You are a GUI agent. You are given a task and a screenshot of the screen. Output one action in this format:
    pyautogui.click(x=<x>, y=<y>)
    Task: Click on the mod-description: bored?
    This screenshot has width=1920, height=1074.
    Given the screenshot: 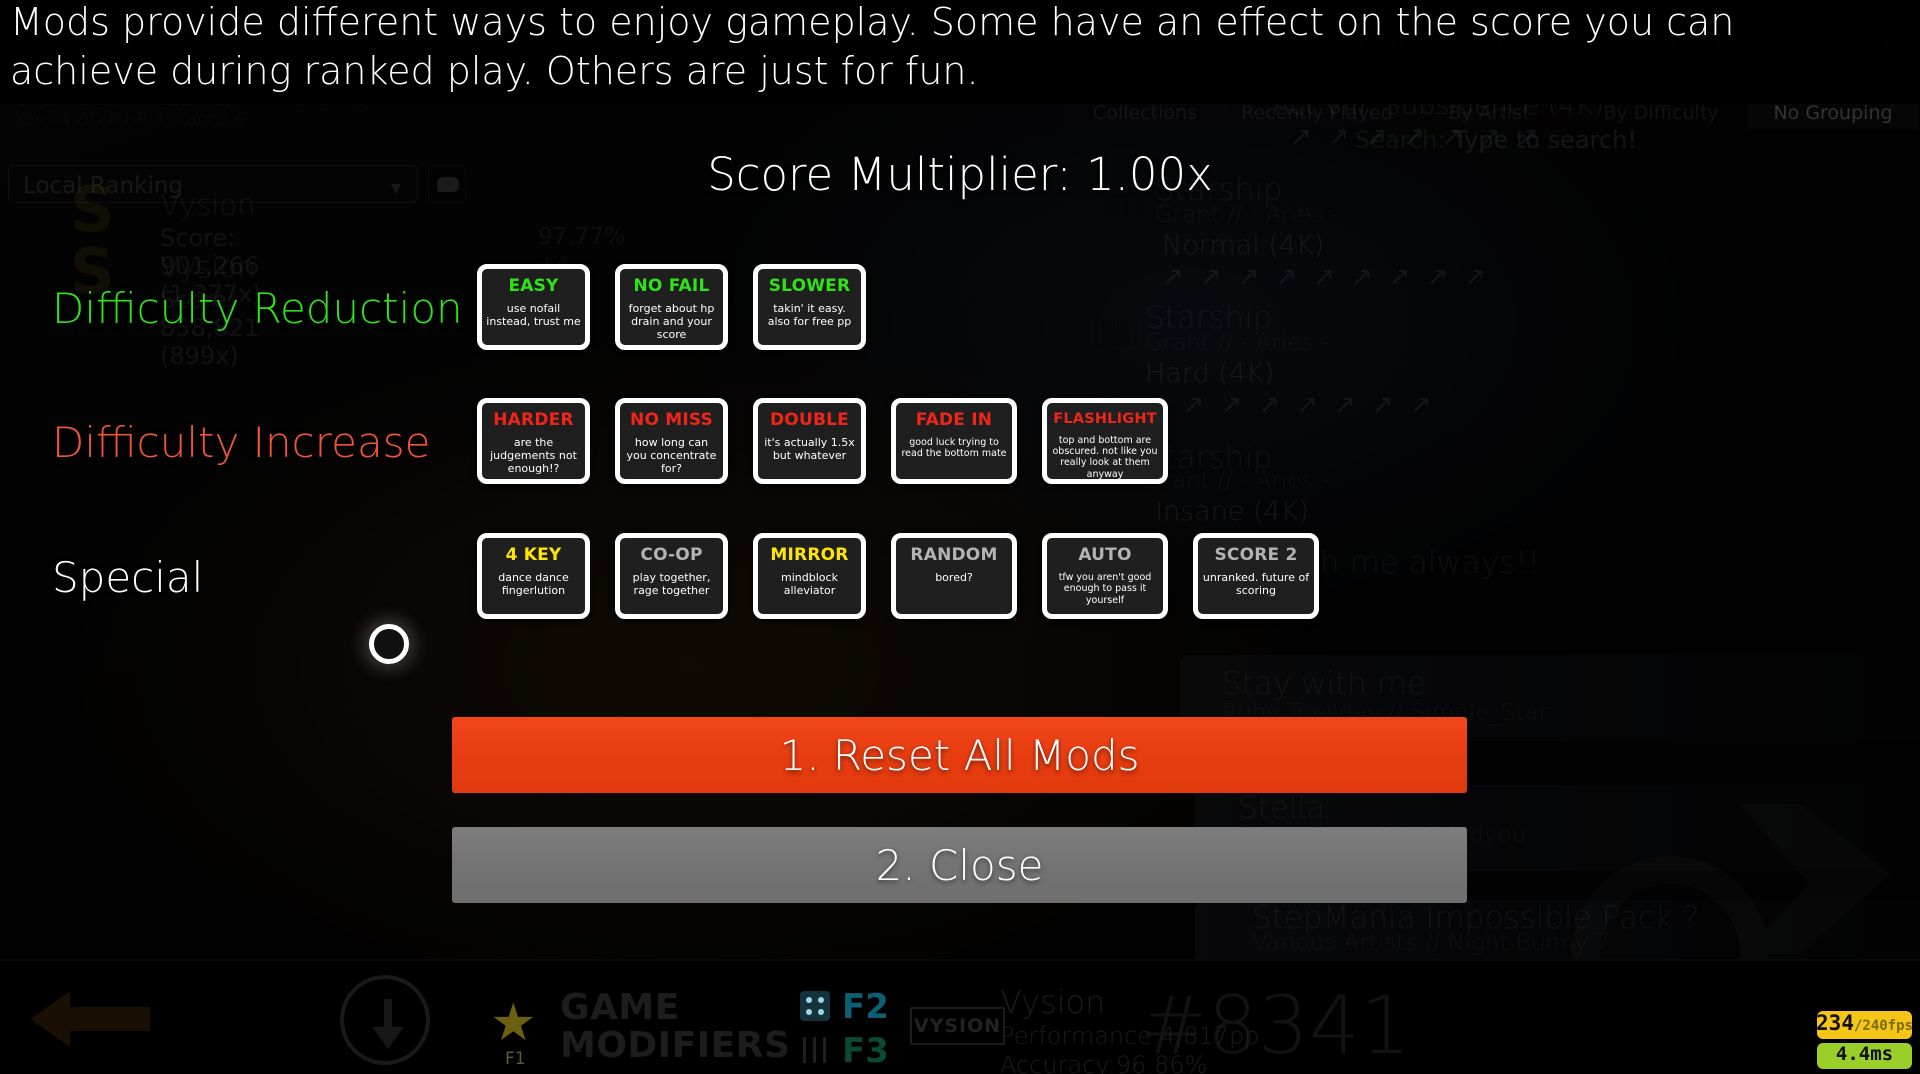 What is the action you would take?
    pyautogui.click(x=954, y=577)
    